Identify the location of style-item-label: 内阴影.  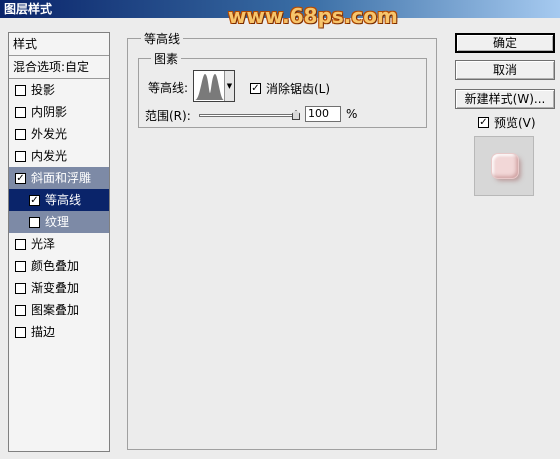
(49, 112).